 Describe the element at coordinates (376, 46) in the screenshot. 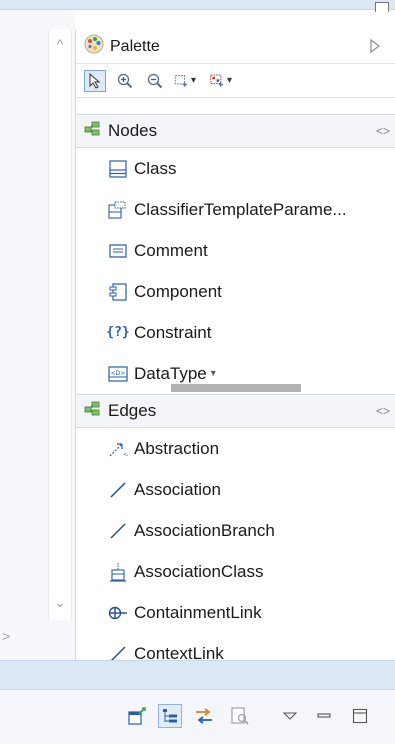

I see `triangle-right-icon` at that location.